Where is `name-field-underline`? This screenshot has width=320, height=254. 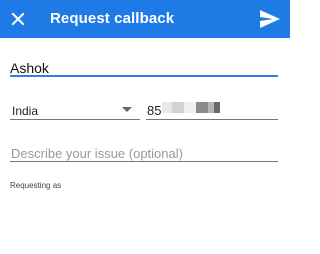
name-field-underline is located at coordinates (144, 76).